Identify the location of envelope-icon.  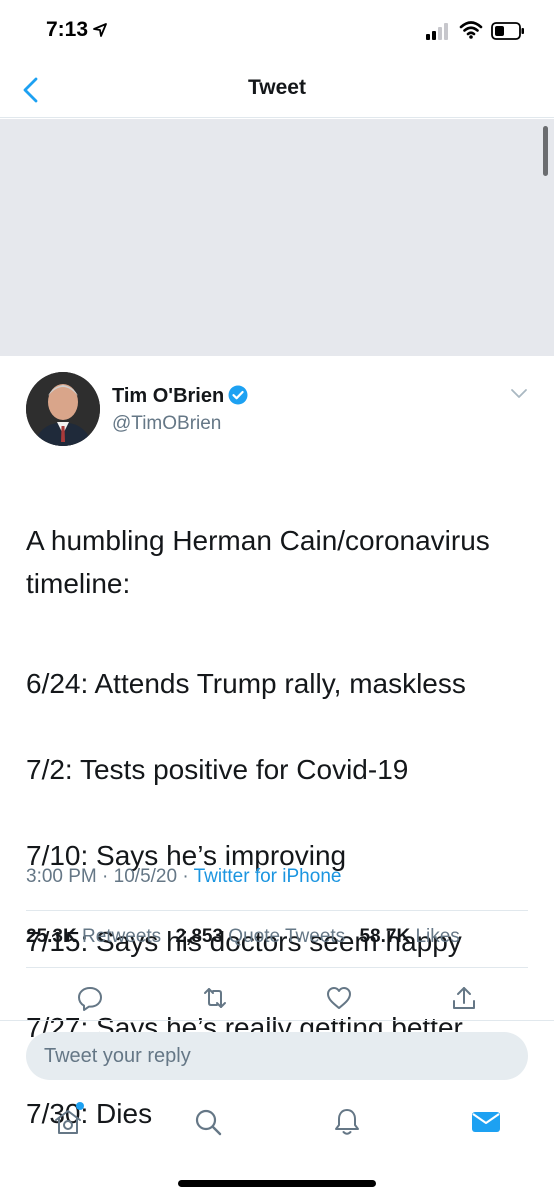
(486, 1122).